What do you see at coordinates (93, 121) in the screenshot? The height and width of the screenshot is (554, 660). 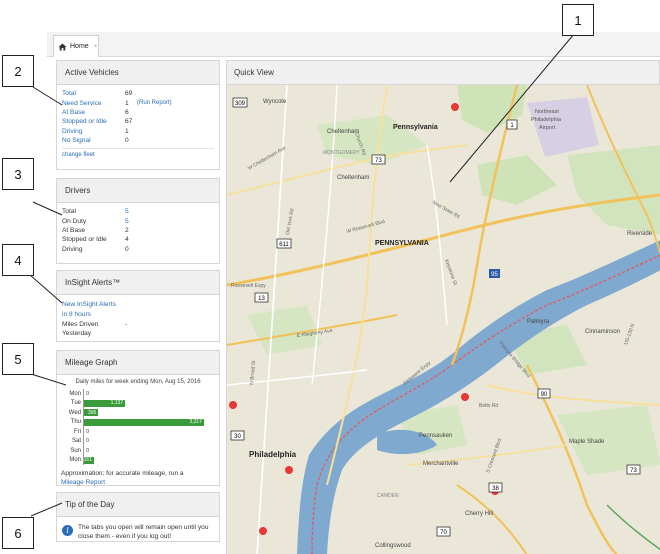 I see `av-stopped-link: Stopped or Idle` at bounding box center [93, 121].